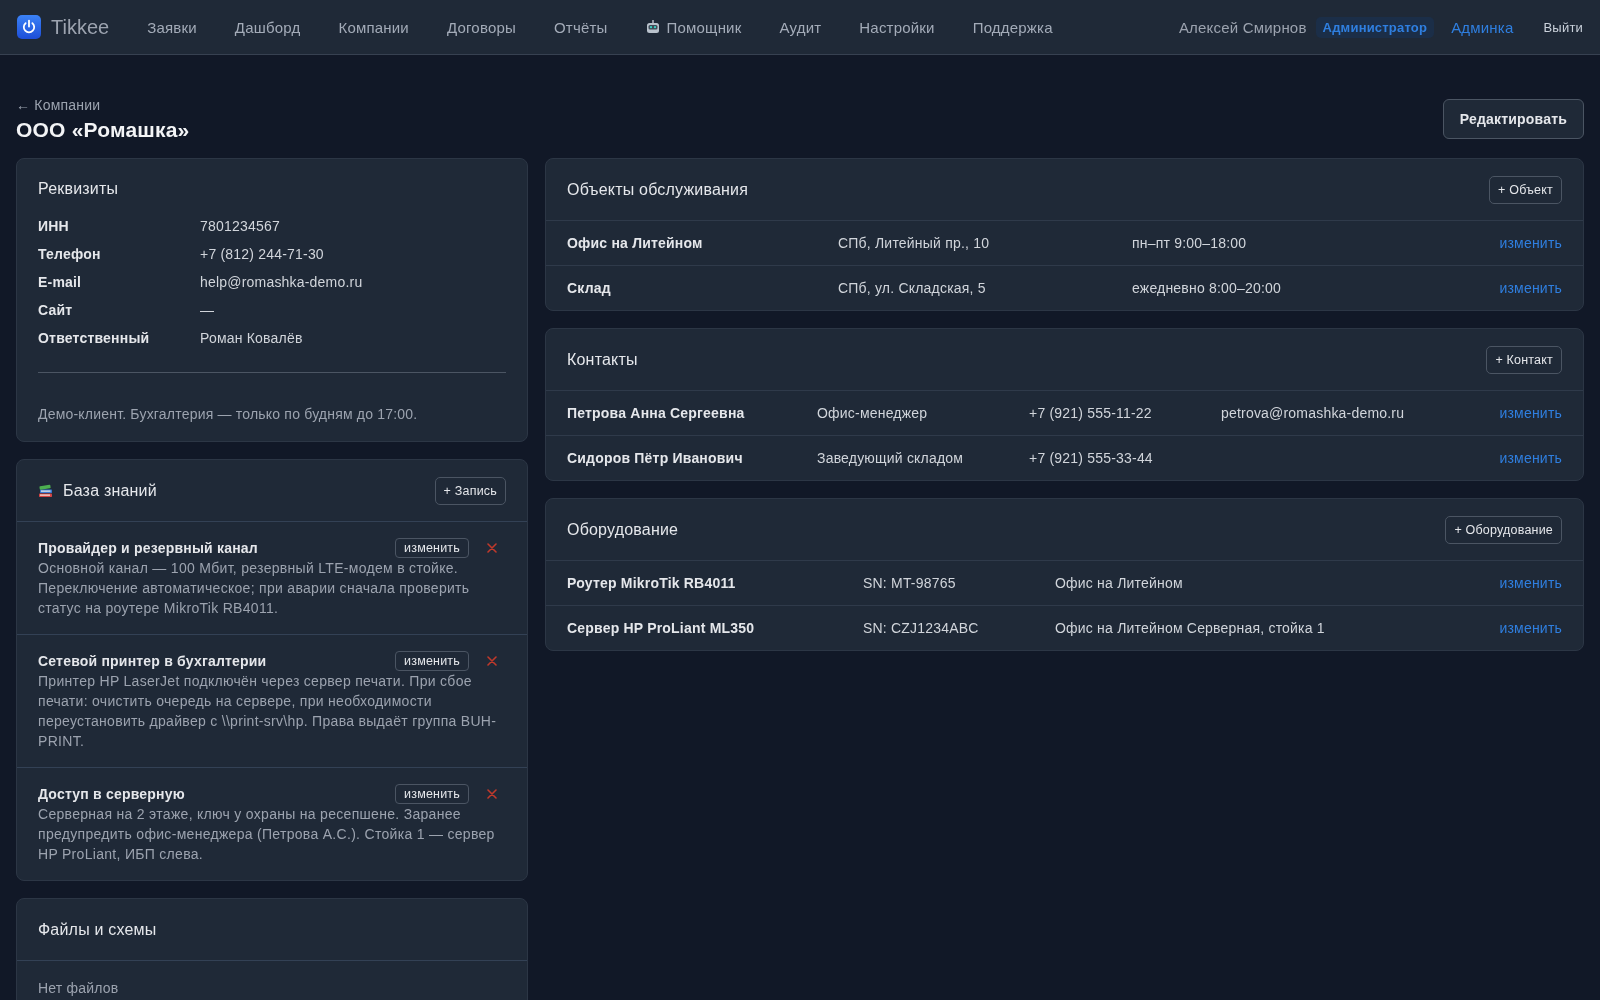  What do you see at coordinates (656, 413) in the screenshot?
I see `contact-name: Петрова Анна Сергеевна` at bounding box center [656, 413].